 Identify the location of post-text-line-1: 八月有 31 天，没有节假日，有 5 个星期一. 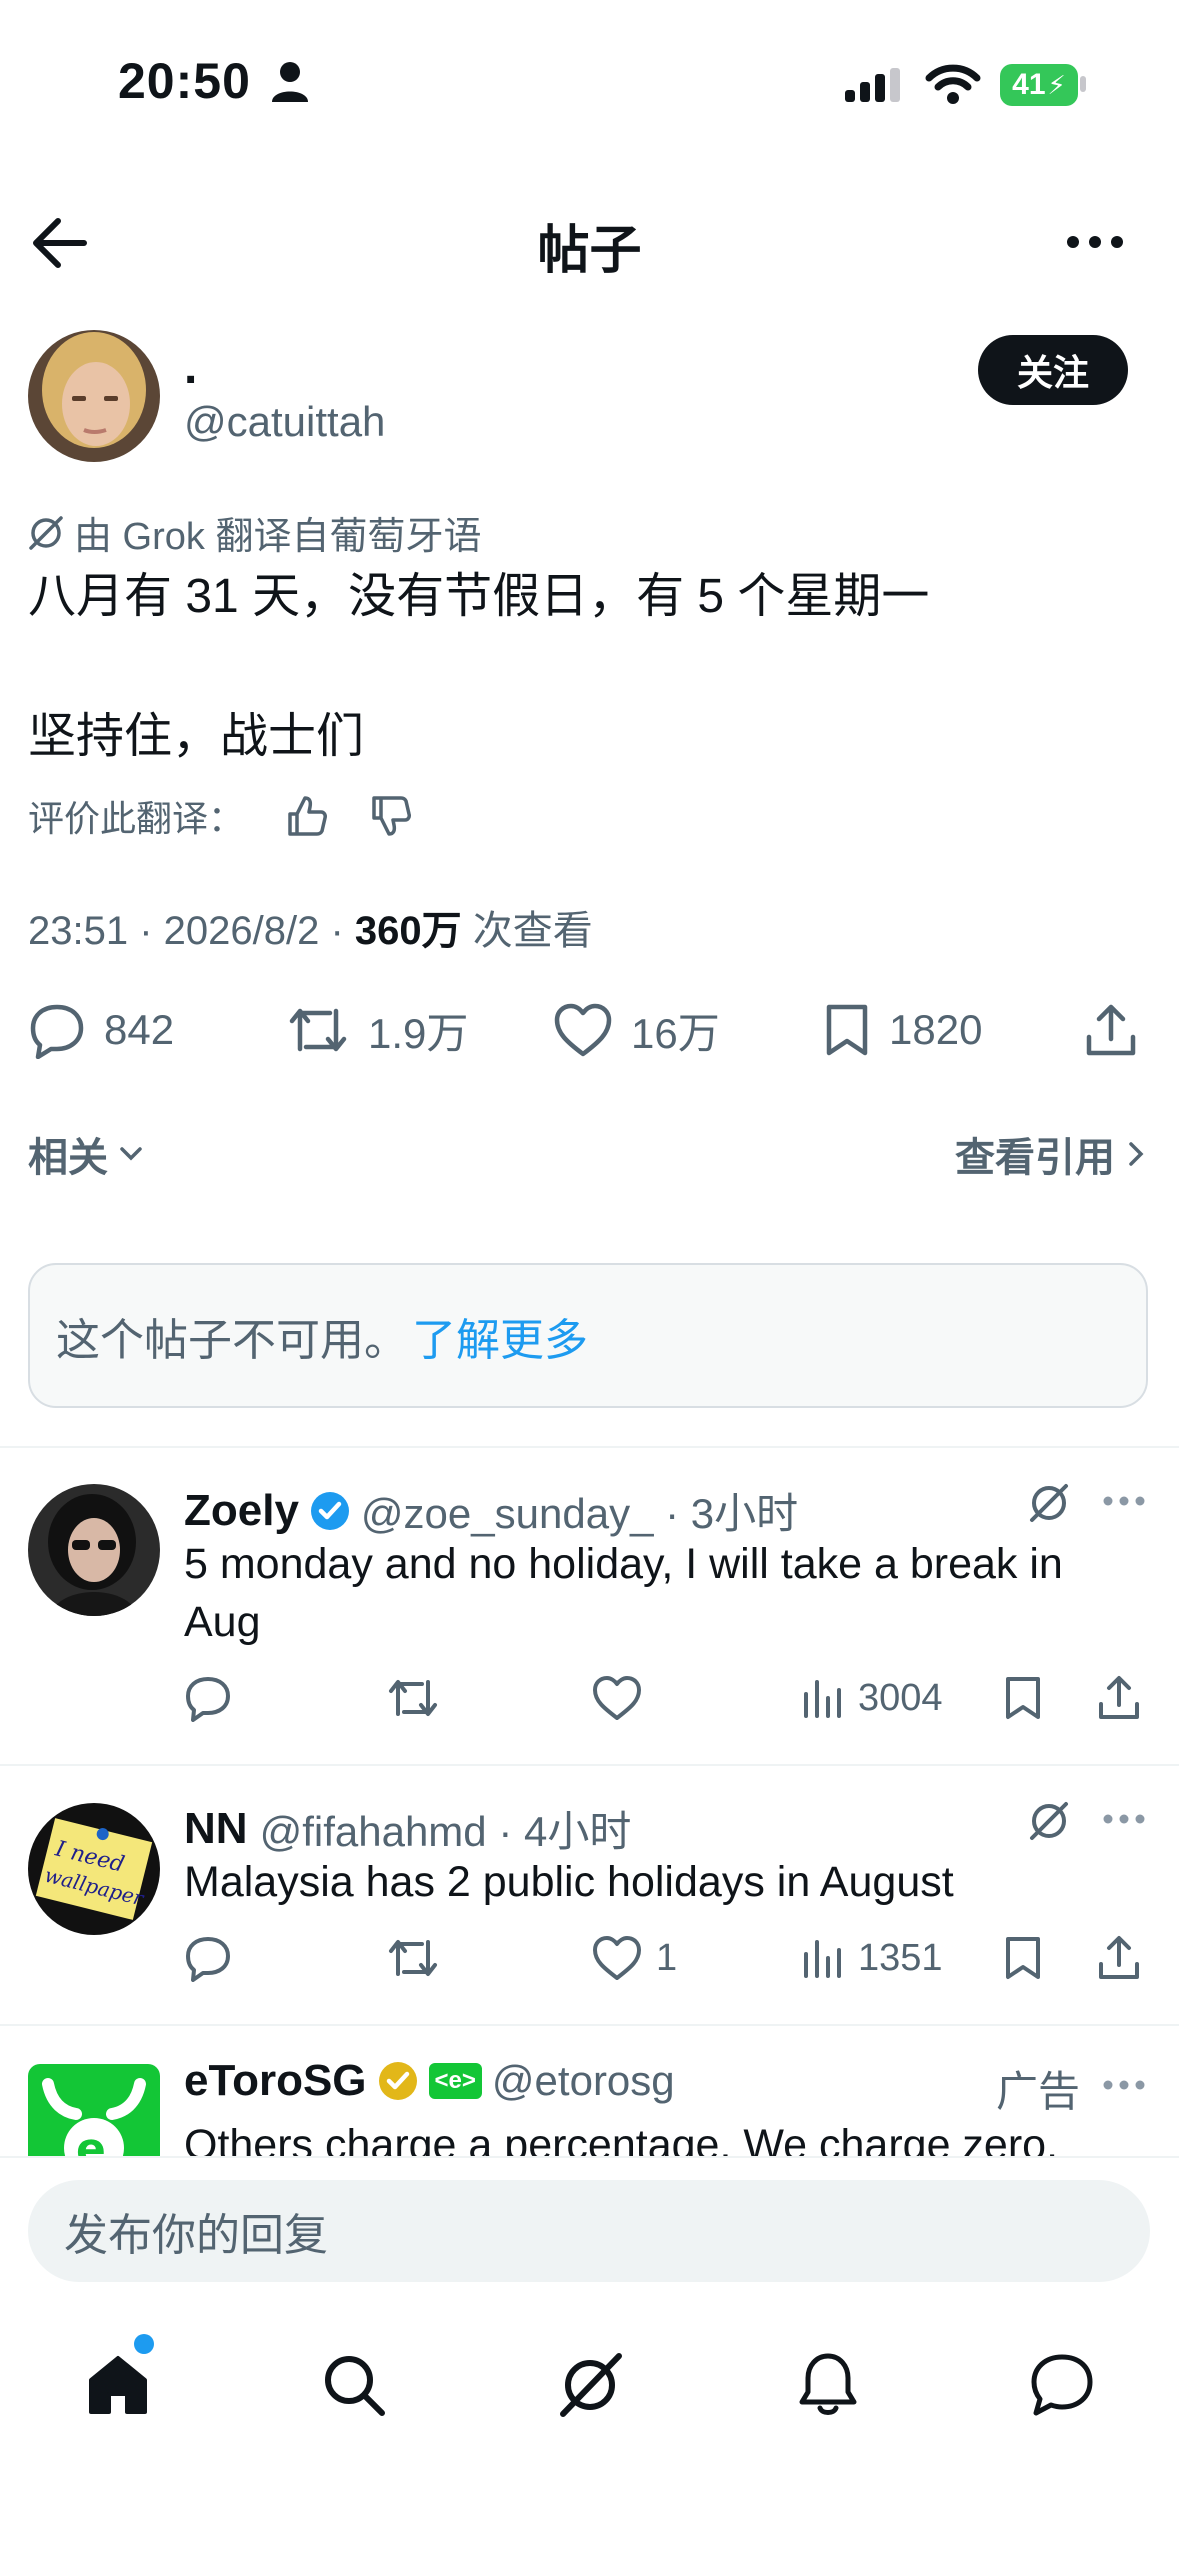
(479, 596).